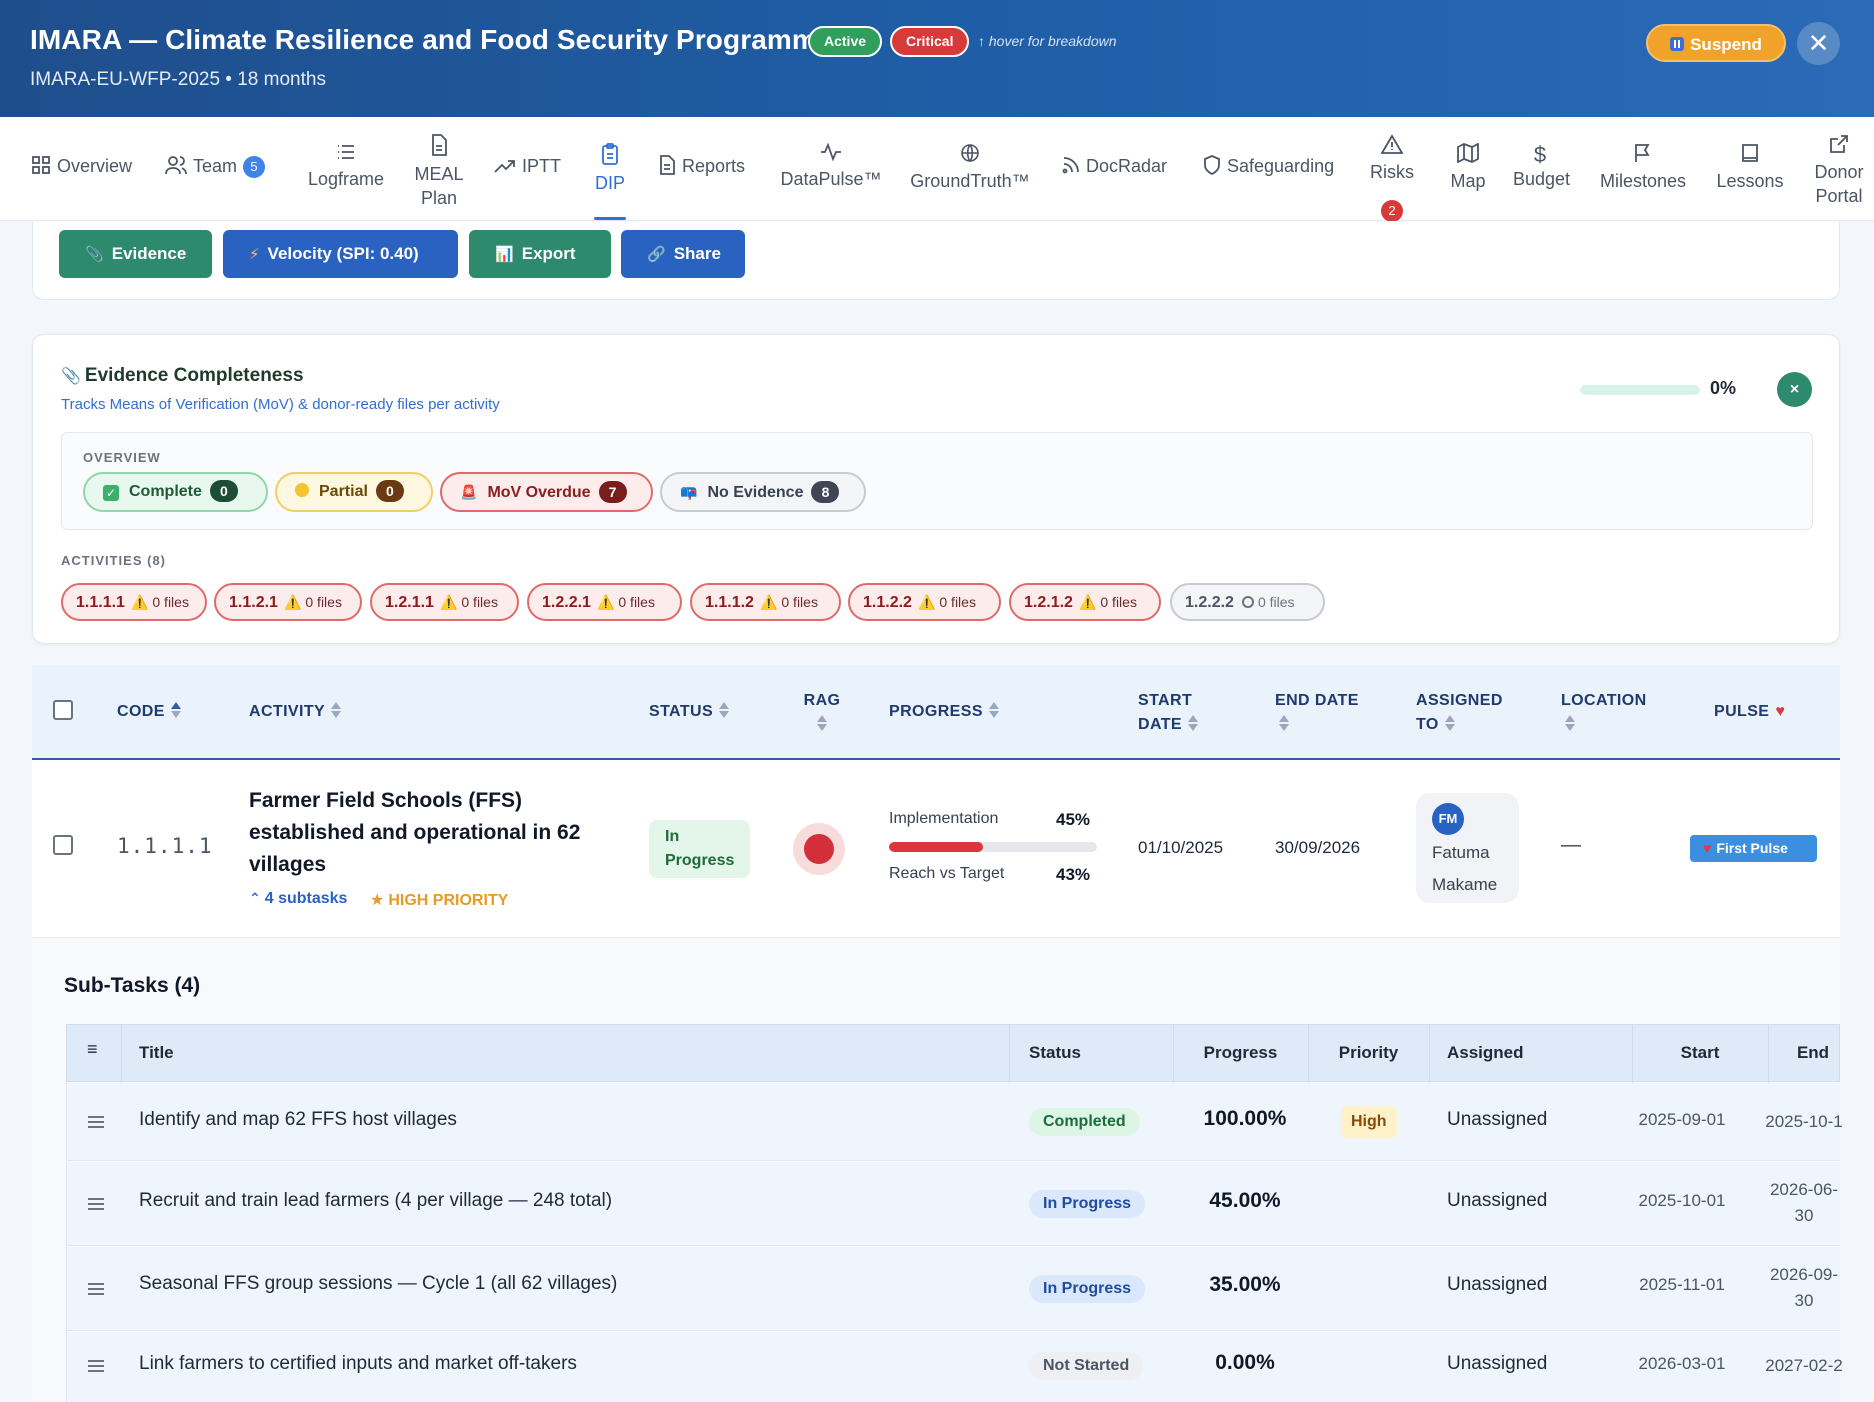  Describe the element at coordinates (970, 168) in the screenshot. I see `tab-groundtruth: GroundTruth™` at that location.